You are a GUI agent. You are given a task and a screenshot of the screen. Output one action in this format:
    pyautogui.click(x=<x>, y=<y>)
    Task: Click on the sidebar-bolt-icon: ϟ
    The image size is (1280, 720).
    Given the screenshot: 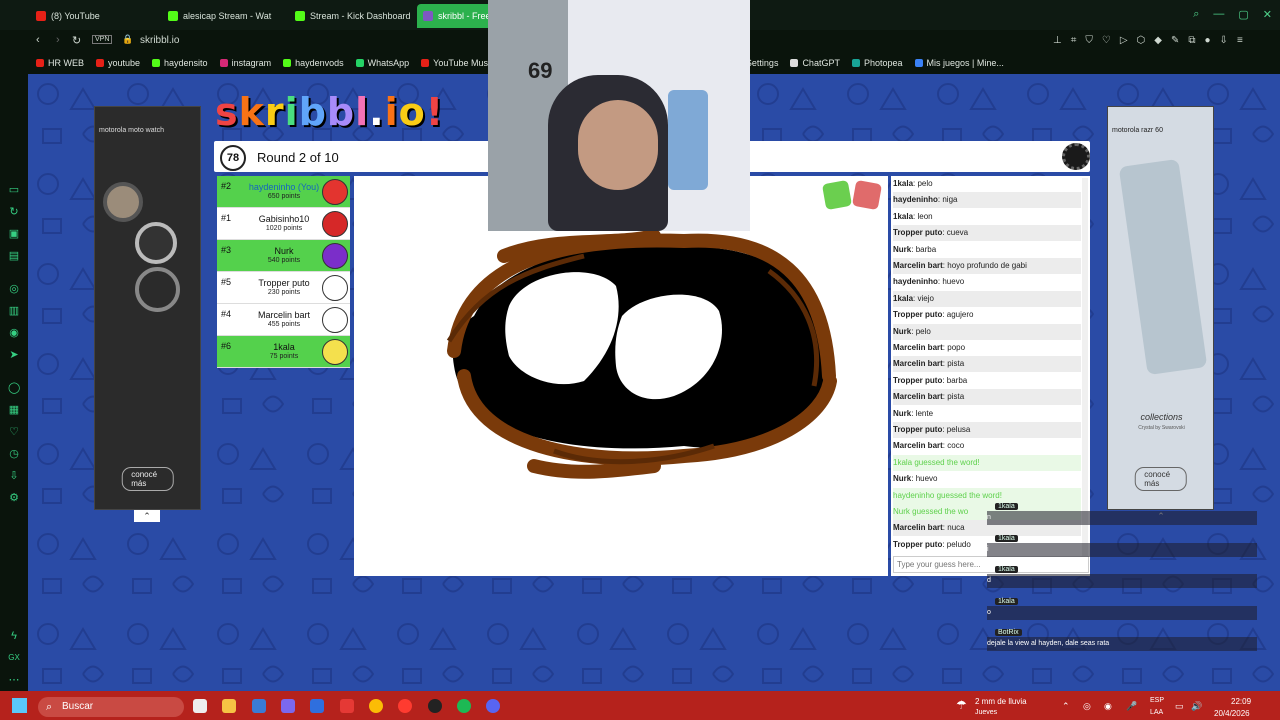 What is the action you would take?
    pyautogui.click(x=14, y=636)
    